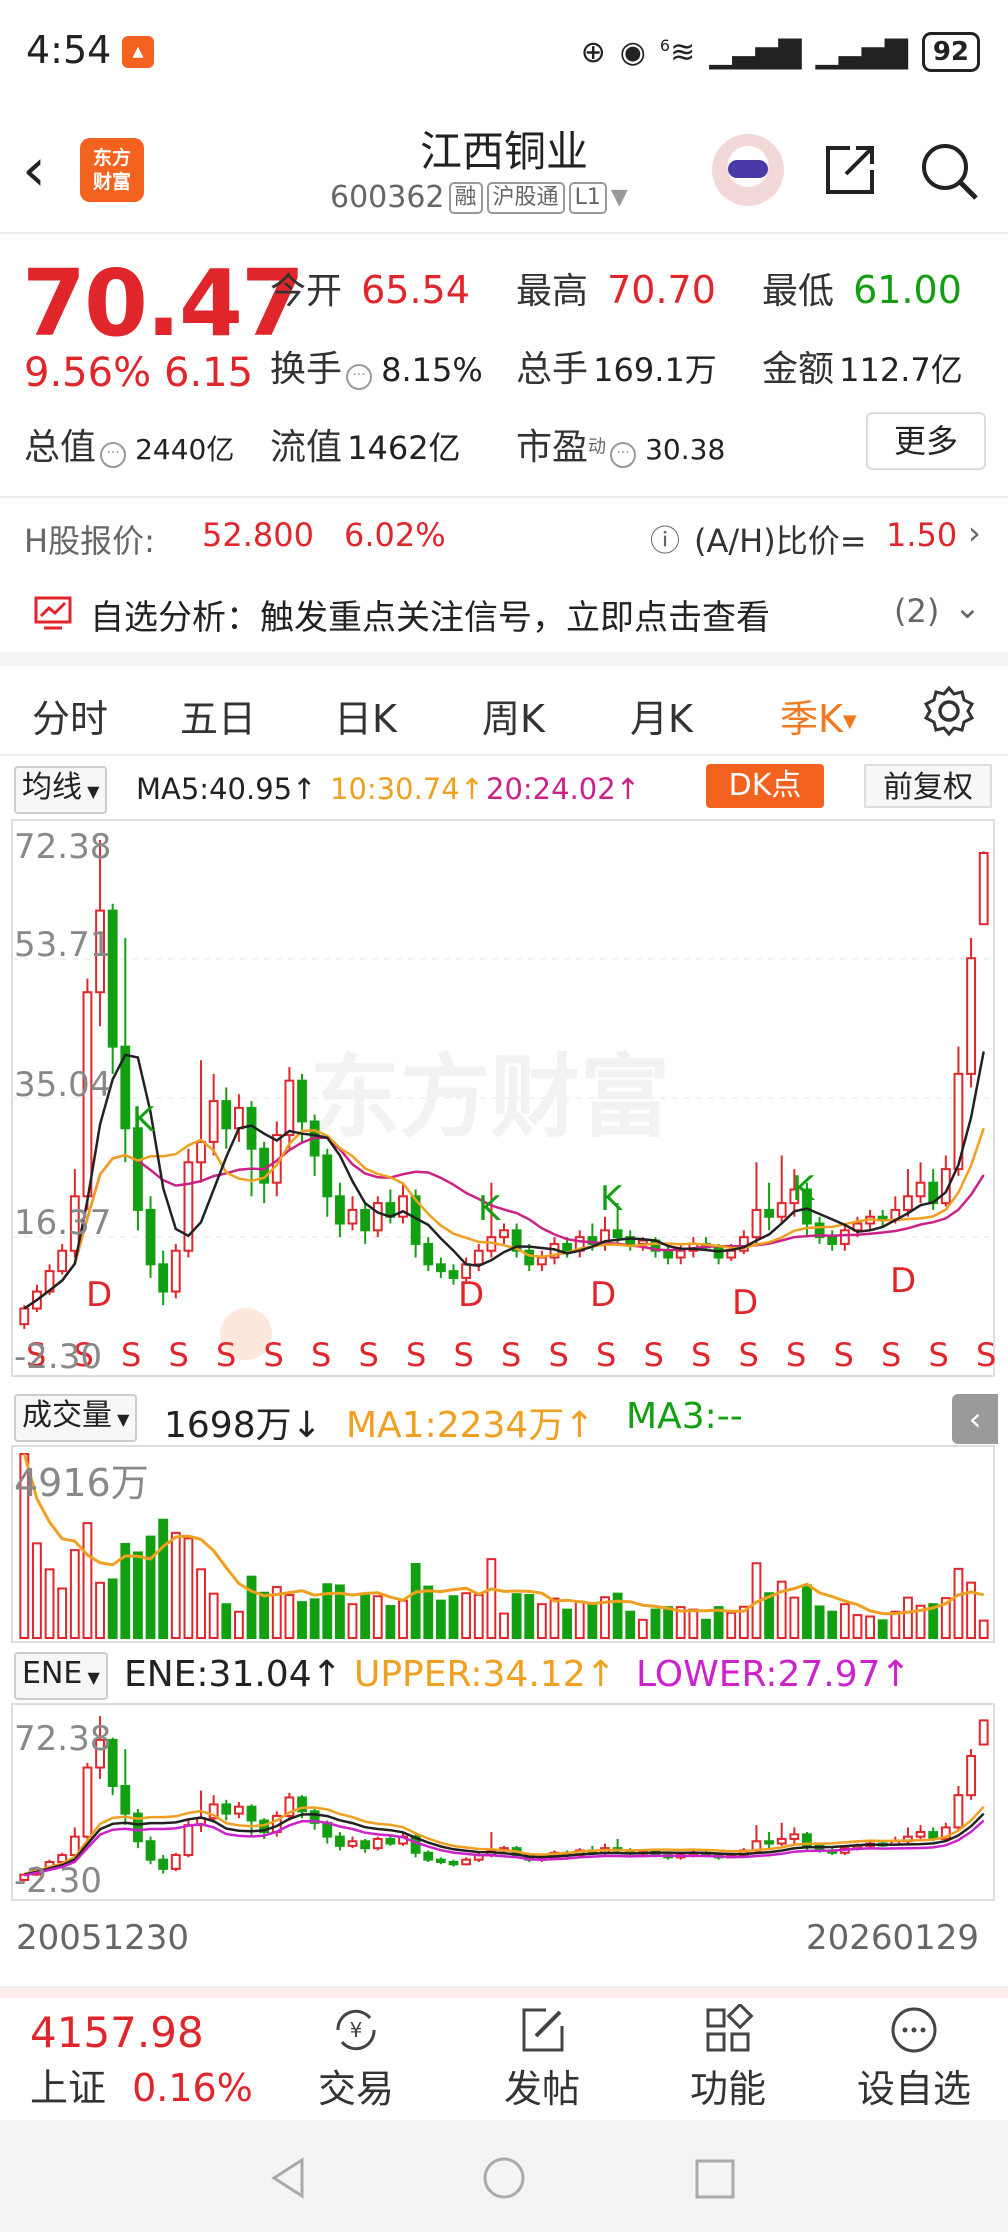  Describe the element at coordinates (141, 2060) in the screenshot. I see `index-ticker: 4157.98 上证 0.16%` at that location.